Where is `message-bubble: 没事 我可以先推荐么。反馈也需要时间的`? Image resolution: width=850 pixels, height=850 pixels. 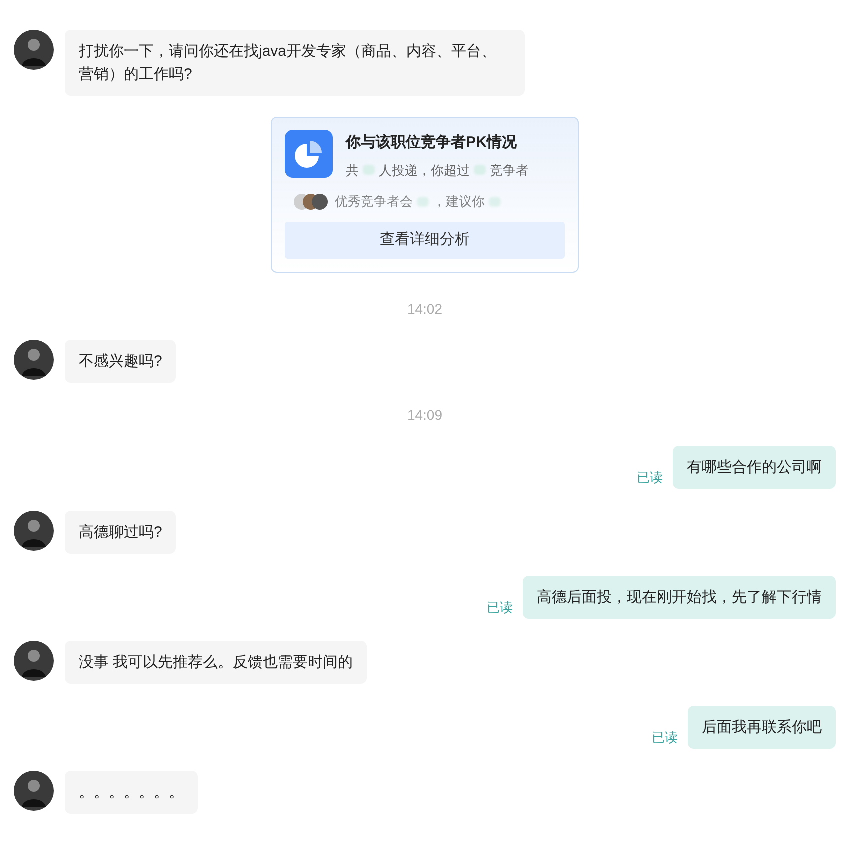 message-bubble: 没事 我可以先推荐么。反馈也需要时间的 is located at coordinates (216, 662).